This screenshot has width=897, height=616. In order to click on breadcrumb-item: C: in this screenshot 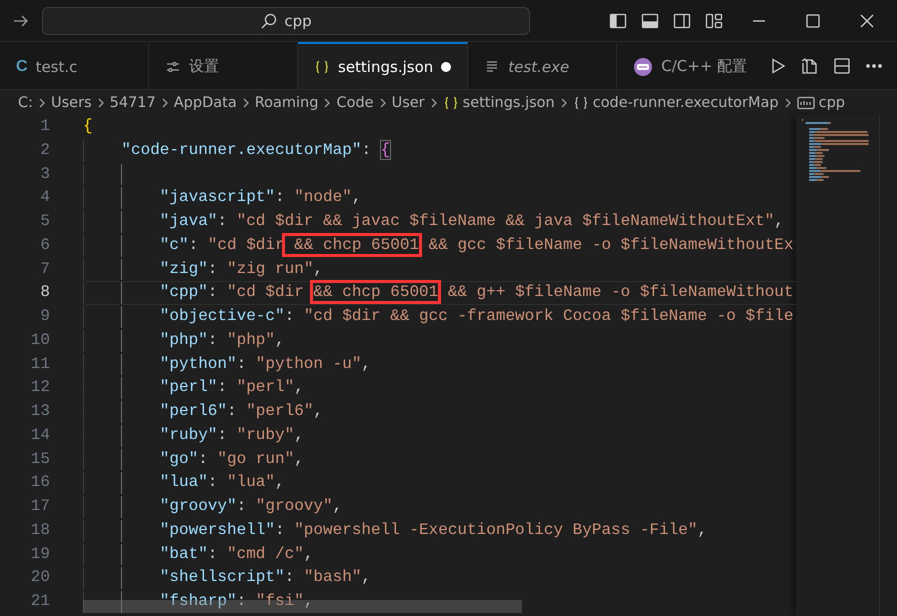, I will do `click(26, 102)`.